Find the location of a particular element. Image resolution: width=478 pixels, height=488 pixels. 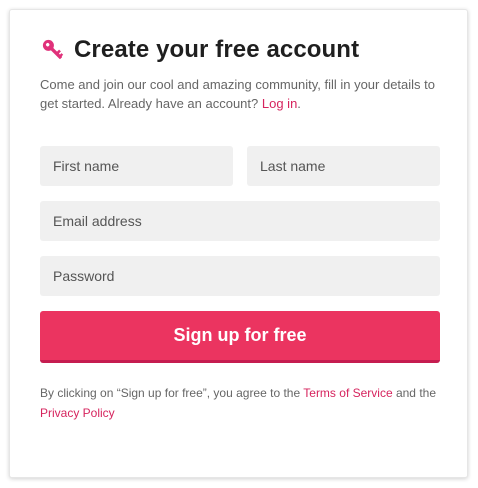

email-input is located at coordinates (240, 221).